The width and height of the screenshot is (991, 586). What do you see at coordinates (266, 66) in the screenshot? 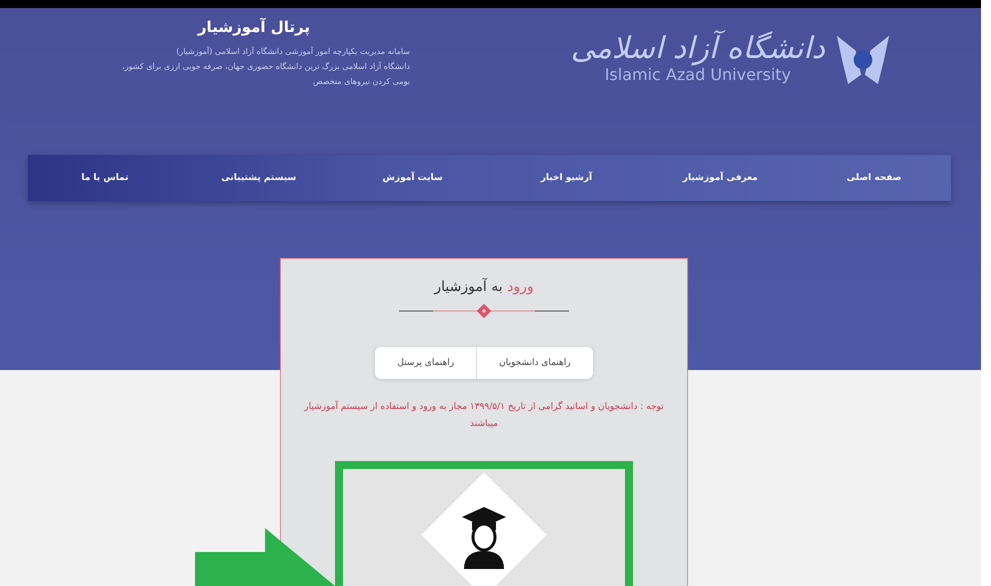
I see `portal-description: دانشگاه آزاد اسلامی بزرگ ترین دانشگاه حضوری جهان، صرفه جویی ارزی برای کشور،` at bounding box center [266, 66].